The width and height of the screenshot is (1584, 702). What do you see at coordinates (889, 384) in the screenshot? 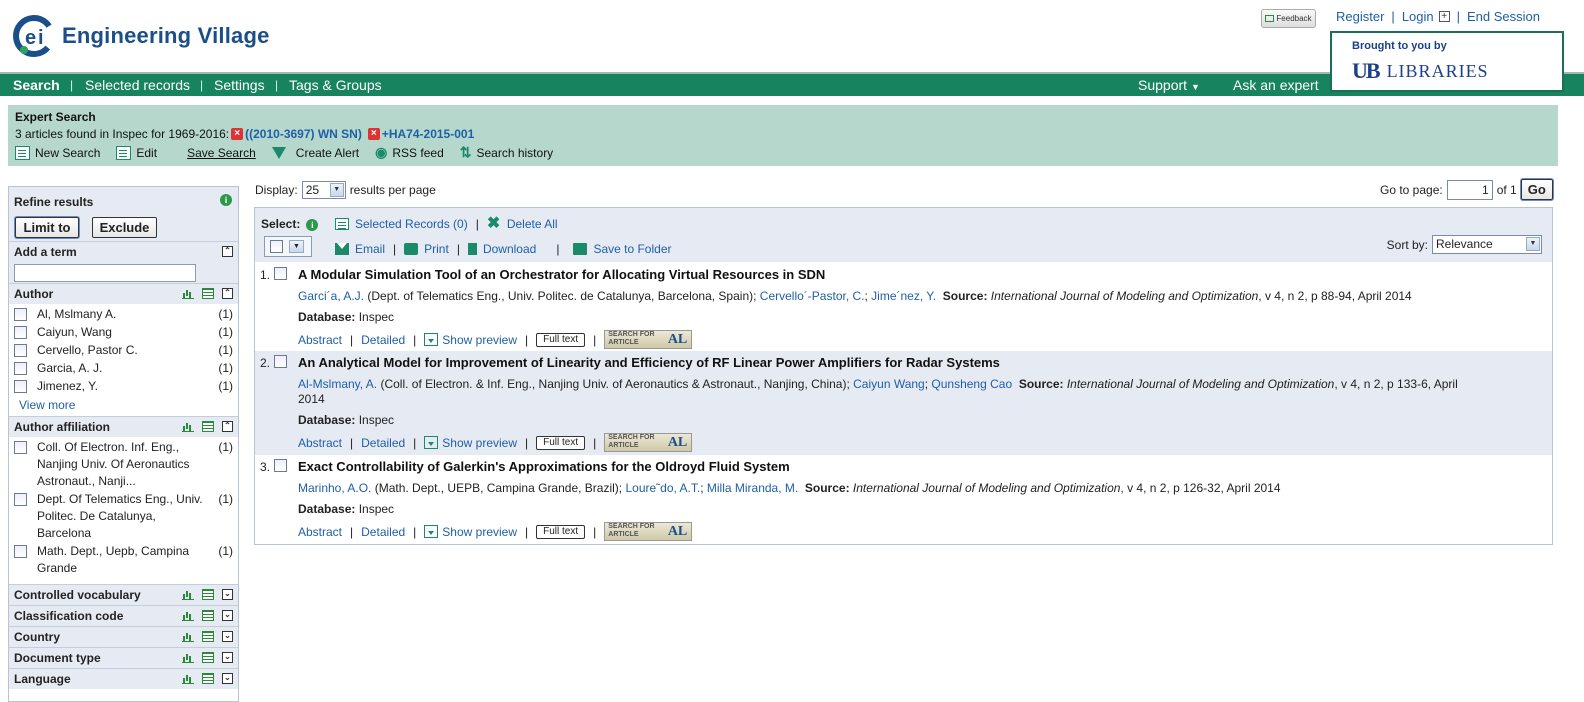
I see `author-link: Caiyun Wang` at bounding box center [889, 384].